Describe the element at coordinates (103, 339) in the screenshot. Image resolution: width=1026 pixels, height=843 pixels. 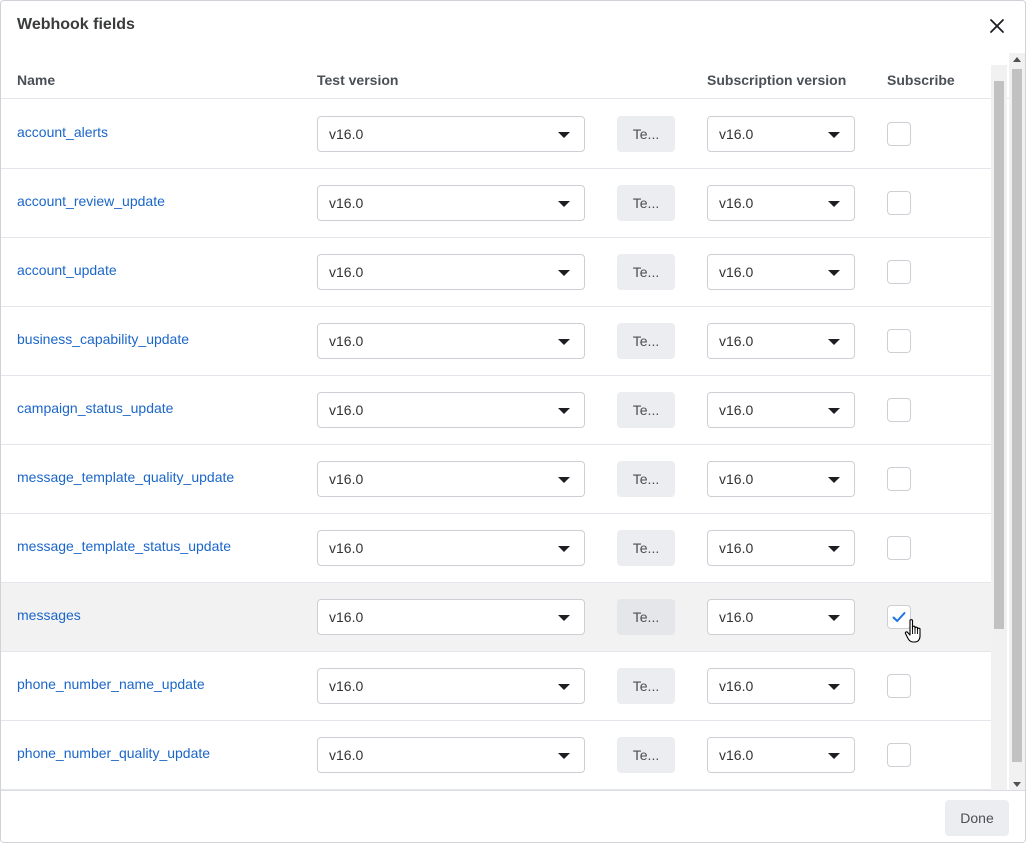
I see `webhook-field-link: business_capability_update` at that location.